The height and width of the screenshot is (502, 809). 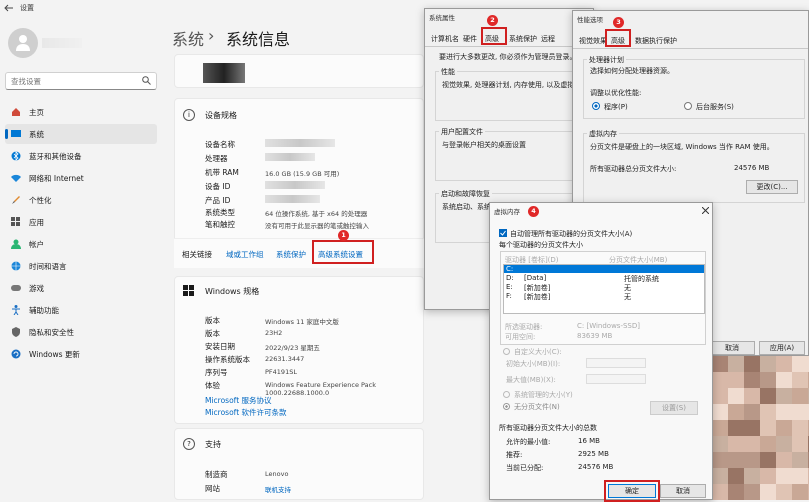 What do you see at coordinates (81, 266) in the screenshot?
I see `sidebar-item-time-language: 时间和语言` at bounding box center [81, 266].